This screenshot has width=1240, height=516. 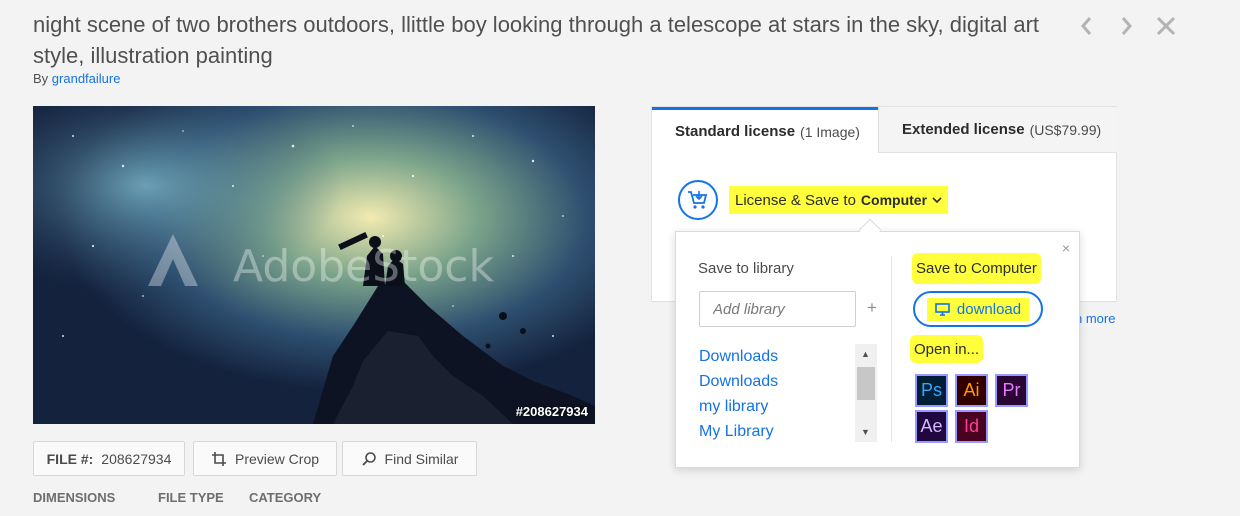 I want to click on by-label: By, so click(x=41, y=78).